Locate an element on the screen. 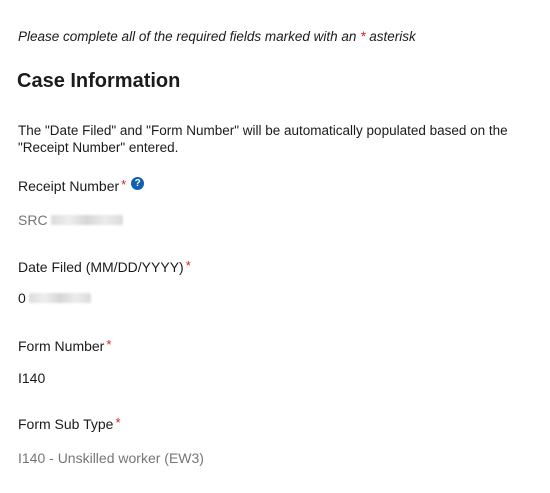 This screenshot has width=550, height=493. form-number-field: I140 is located at coordinates (31, 378).